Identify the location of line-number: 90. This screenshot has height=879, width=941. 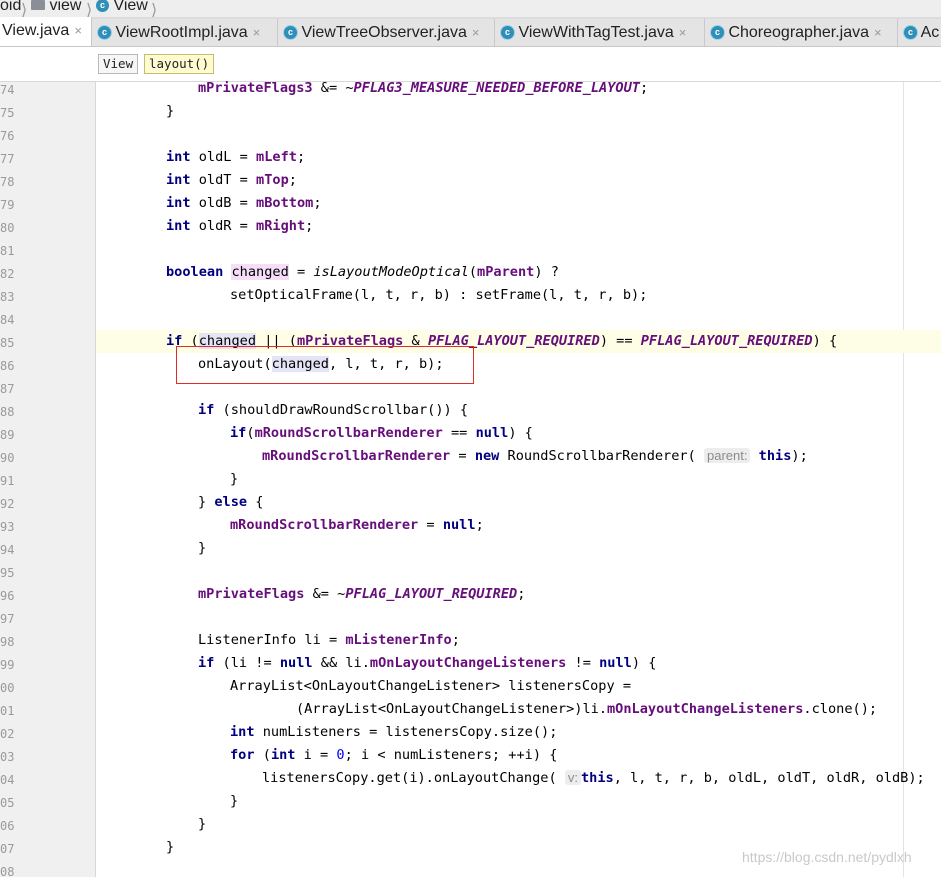
(7, 458).